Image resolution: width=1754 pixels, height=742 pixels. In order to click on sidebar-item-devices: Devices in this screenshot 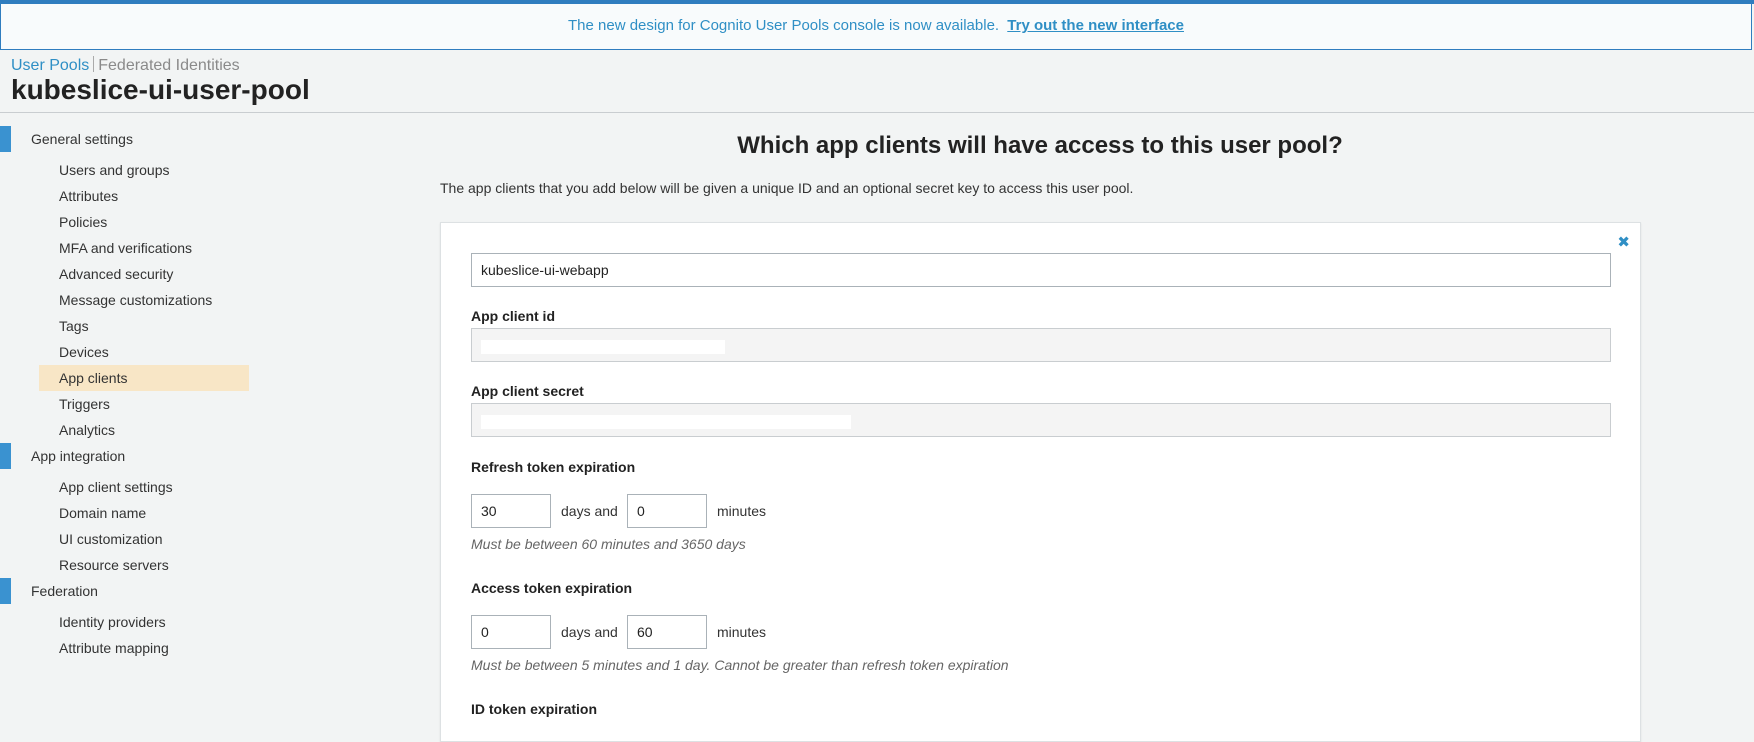, I will do `click(120, 352)`.